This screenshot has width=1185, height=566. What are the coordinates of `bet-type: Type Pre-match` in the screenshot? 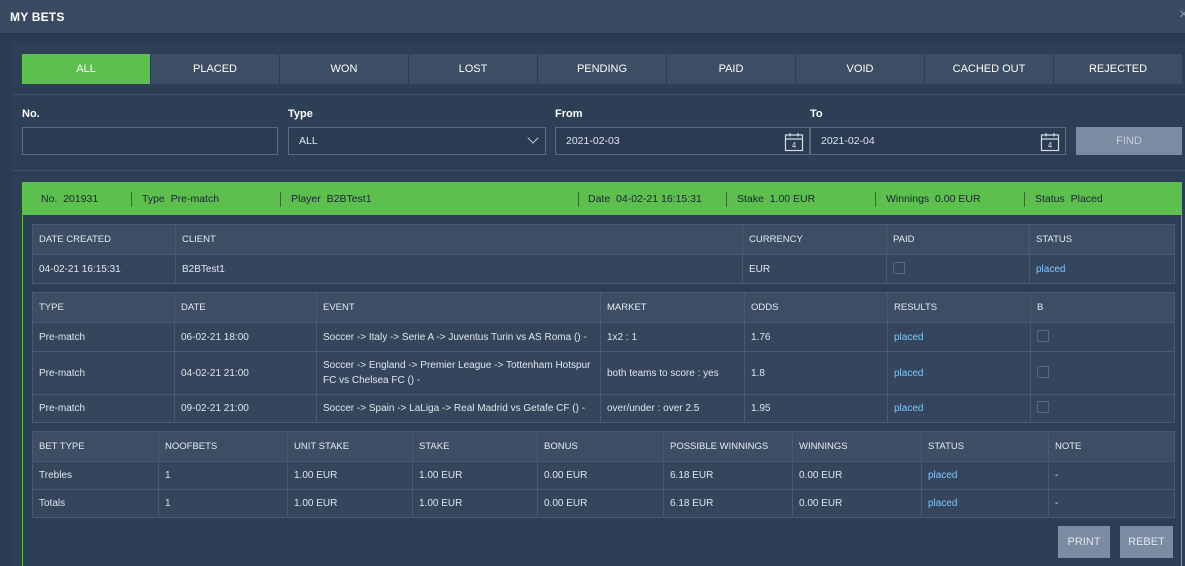 It's located at (181, 199).